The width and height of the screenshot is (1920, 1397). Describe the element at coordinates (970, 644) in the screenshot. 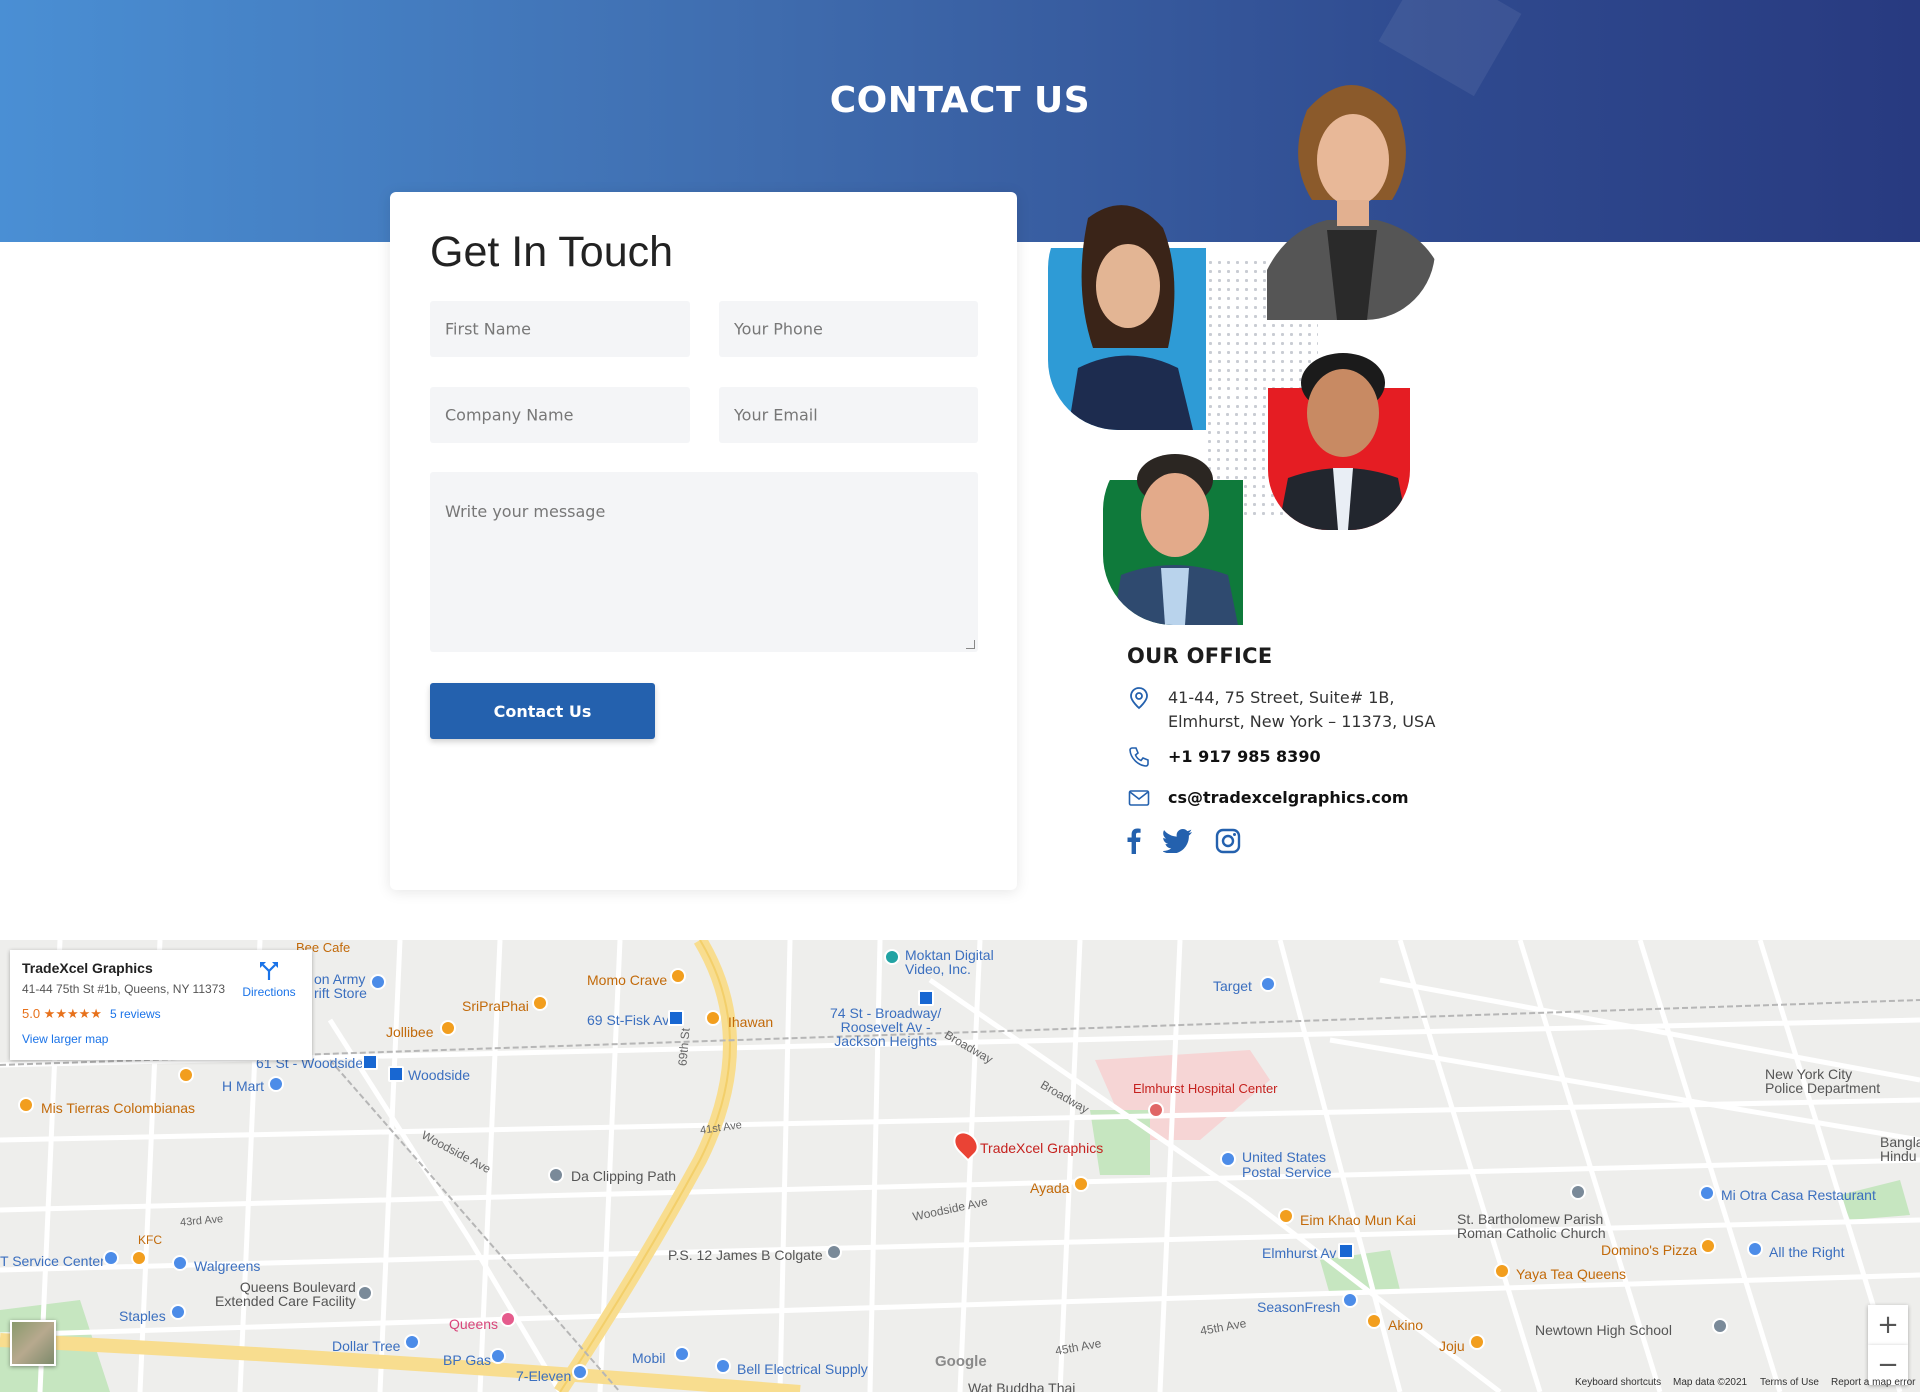

I see `resize-handle-icon` at that location.